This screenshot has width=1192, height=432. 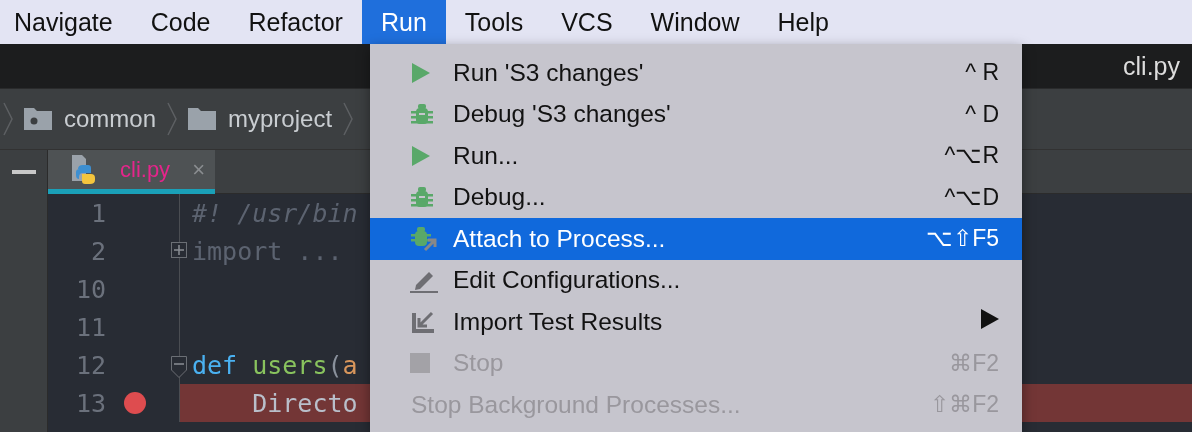 I want to click on code-line: def users(a, so click(x=275, y=365).